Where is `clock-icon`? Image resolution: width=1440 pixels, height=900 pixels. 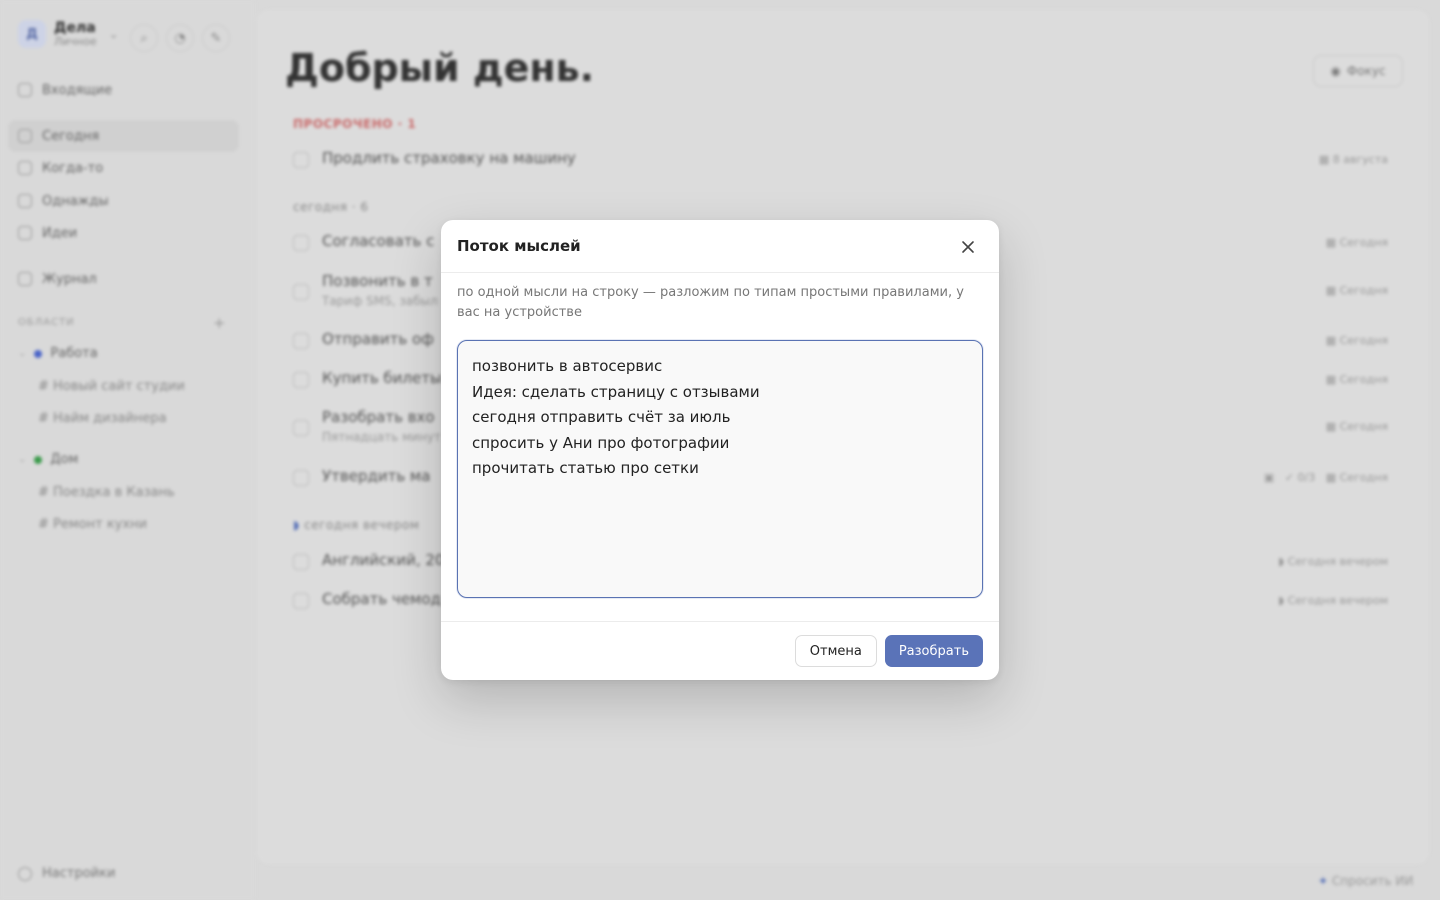
clock-icon is located at coordinates (25, 168).